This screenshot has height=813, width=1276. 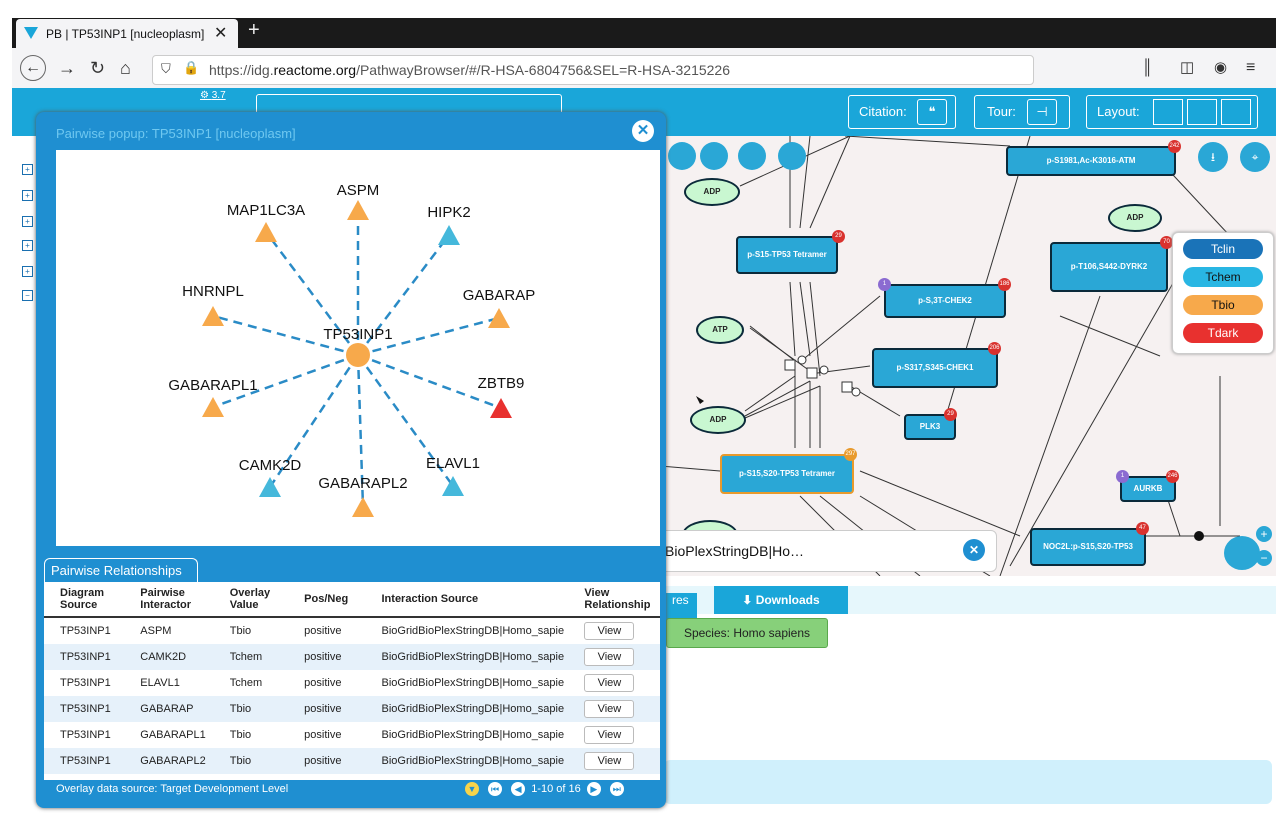 What do you see at coordinates (994, 348) in the screenshot?
I see `interactor-badge: 206` at bounding box center [994, 348].